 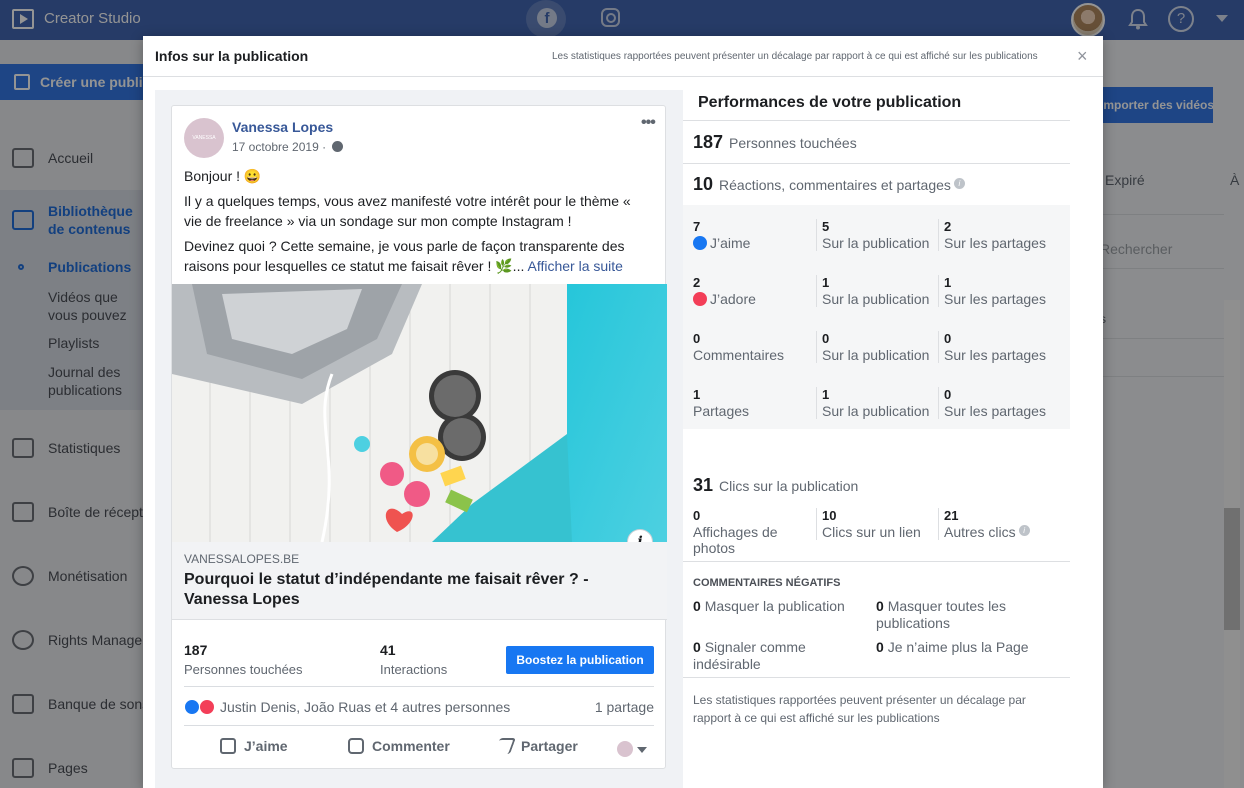 I want to click on reach-label: Personnes touchées, so click(x=793, y=143).